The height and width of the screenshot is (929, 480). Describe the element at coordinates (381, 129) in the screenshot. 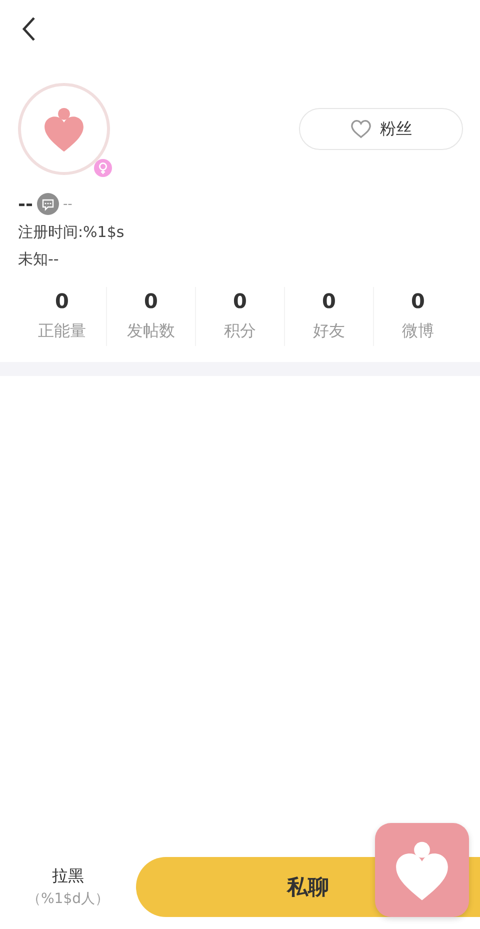

I see `fans-button: 粉丝` at that location.